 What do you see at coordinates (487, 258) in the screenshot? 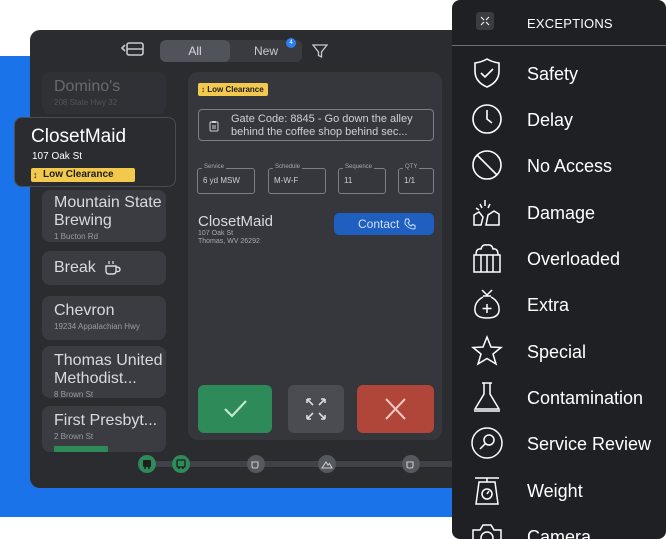
I see `overloaded-bin-icon` at bounding box center [487, 258].